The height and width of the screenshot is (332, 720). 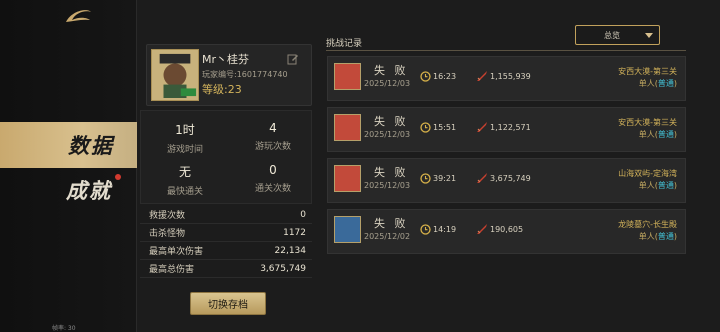 I want to click on stat-play-count: 4 游玩次数, so click(x=273, y=136).